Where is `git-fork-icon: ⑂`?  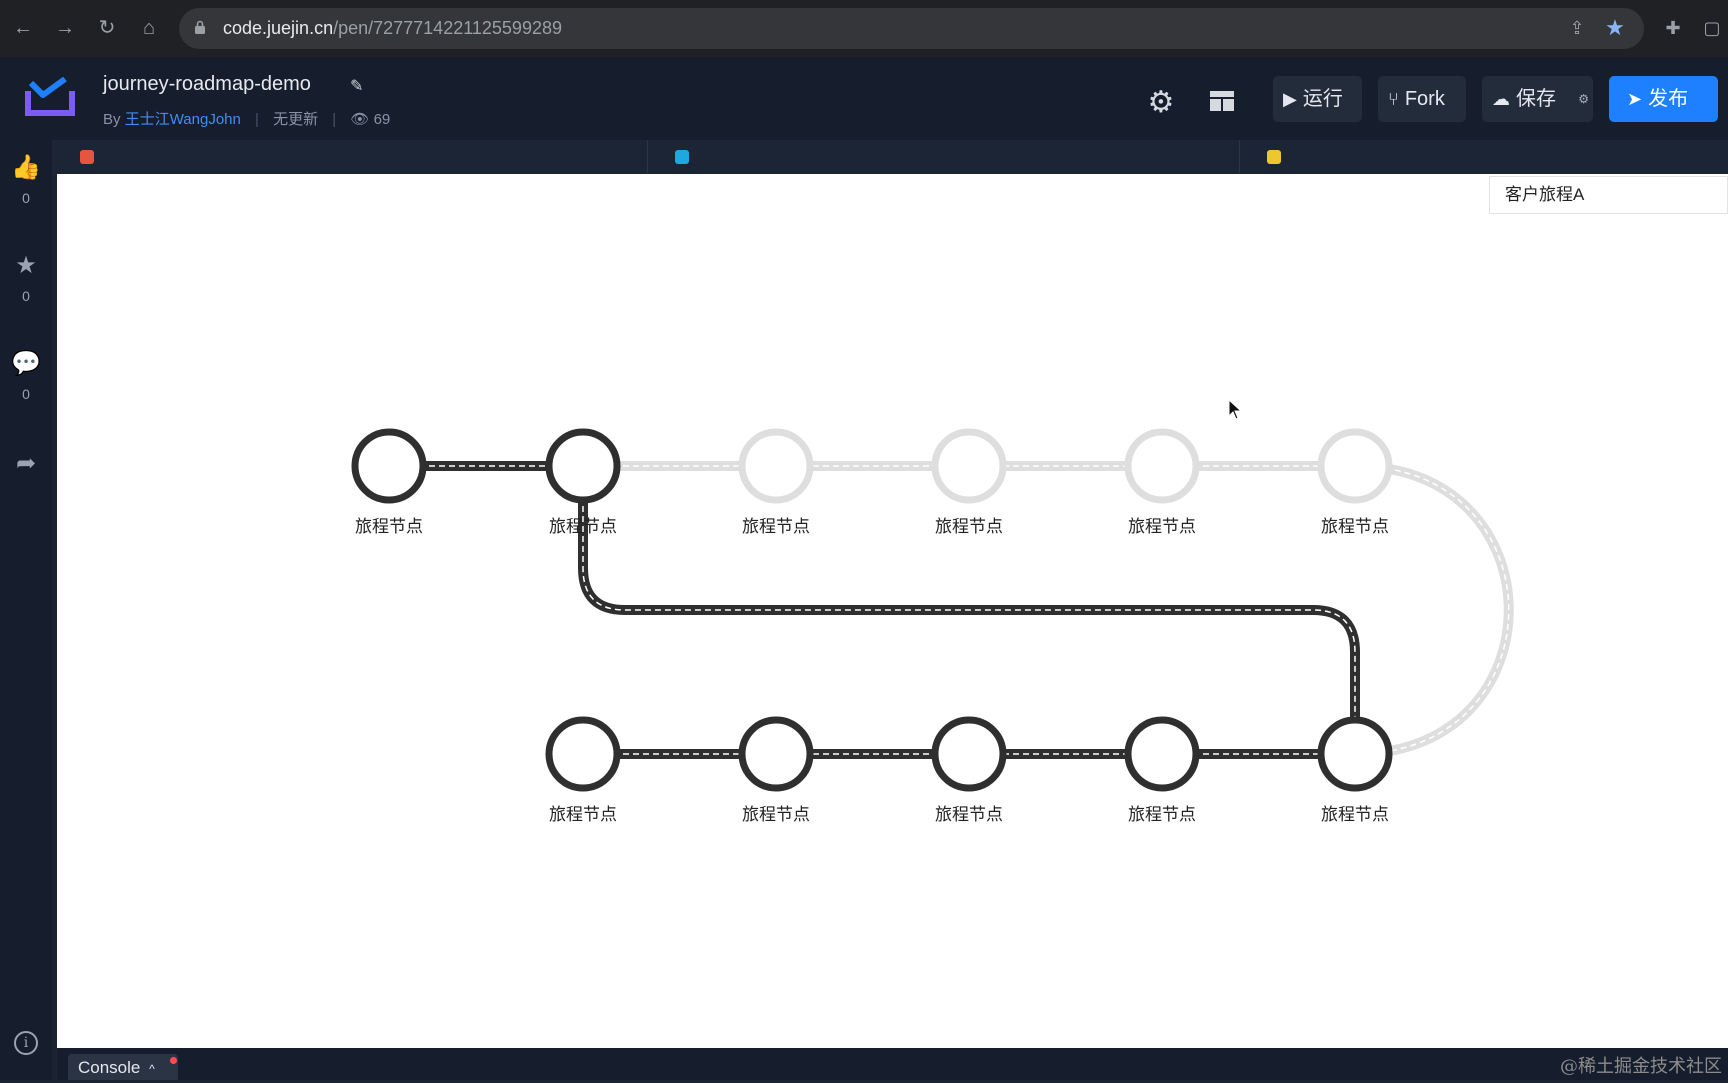
git-fork-icon: ⑂ is located at coordinates (1393, 99).